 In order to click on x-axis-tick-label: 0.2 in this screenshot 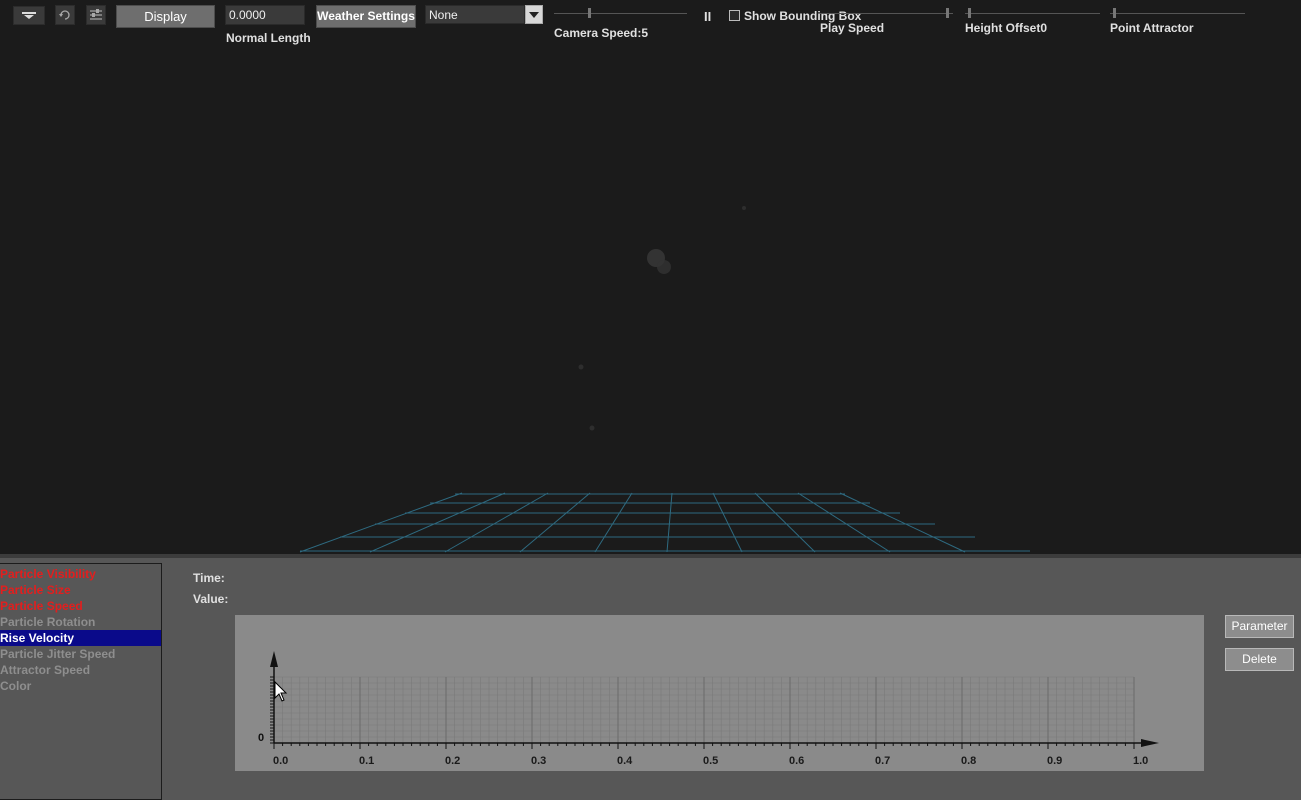, I will do `click(452, 761)`.